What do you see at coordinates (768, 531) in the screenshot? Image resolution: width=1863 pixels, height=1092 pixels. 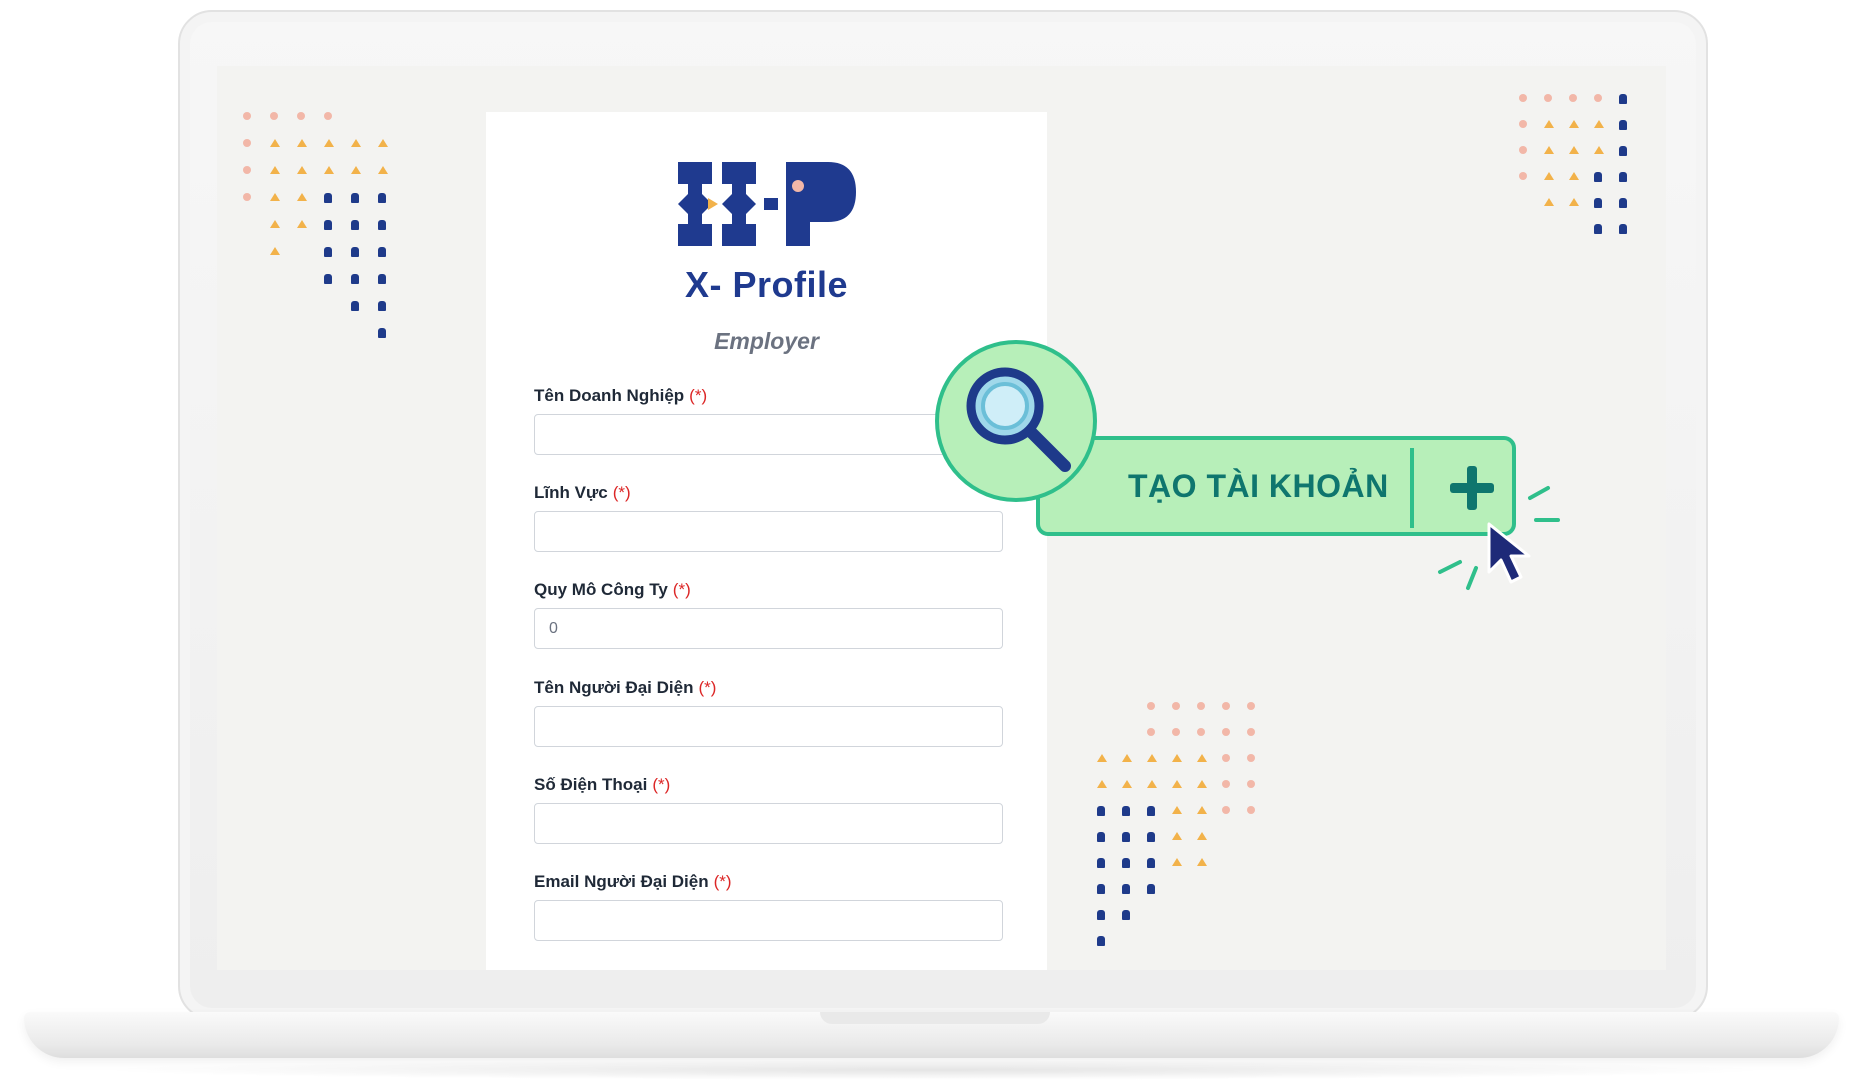 I see `industry-input` at bounding box center [768, 531].